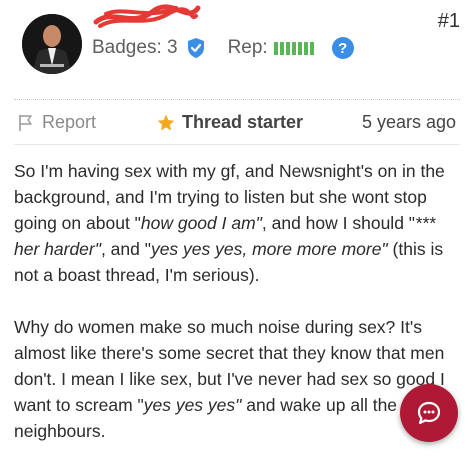 This screenshot has width=474, height=470. I want to click on thread-starter-badge: Thread starter, so click(229, 122).